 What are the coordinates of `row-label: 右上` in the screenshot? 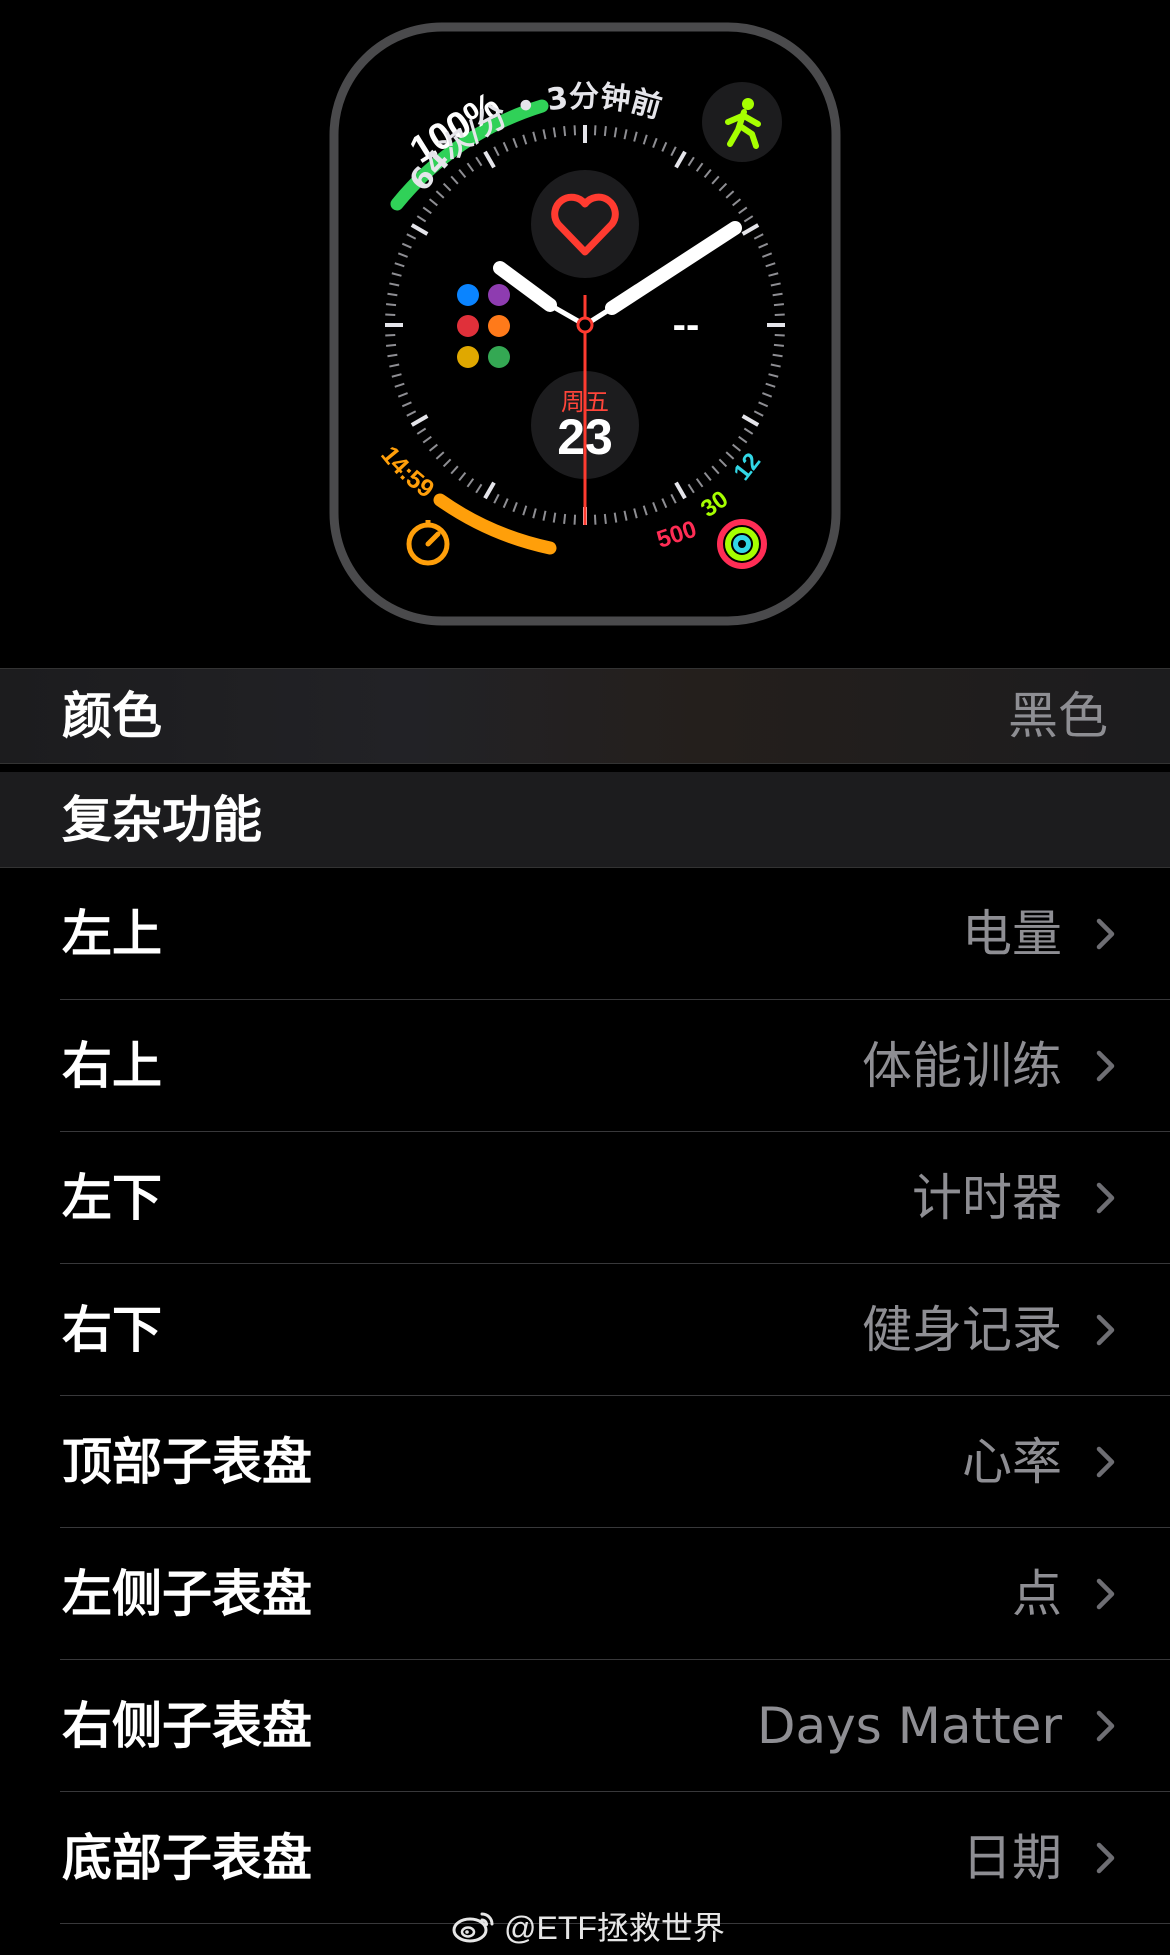 It's located at (112, 1066).